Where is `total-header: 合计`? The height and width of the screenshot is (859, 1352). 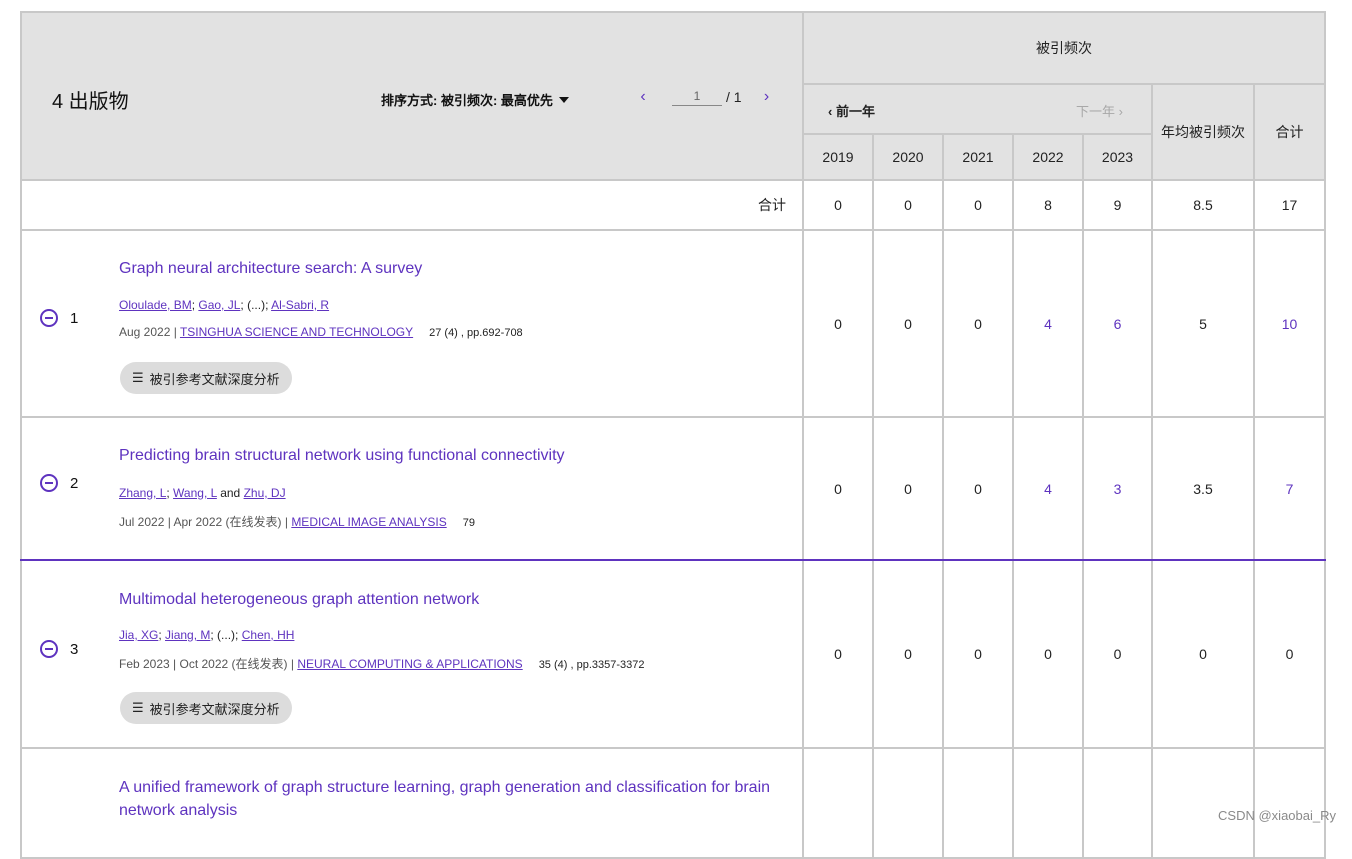 total-header: 合计 is located at coordinates (1289, 132).